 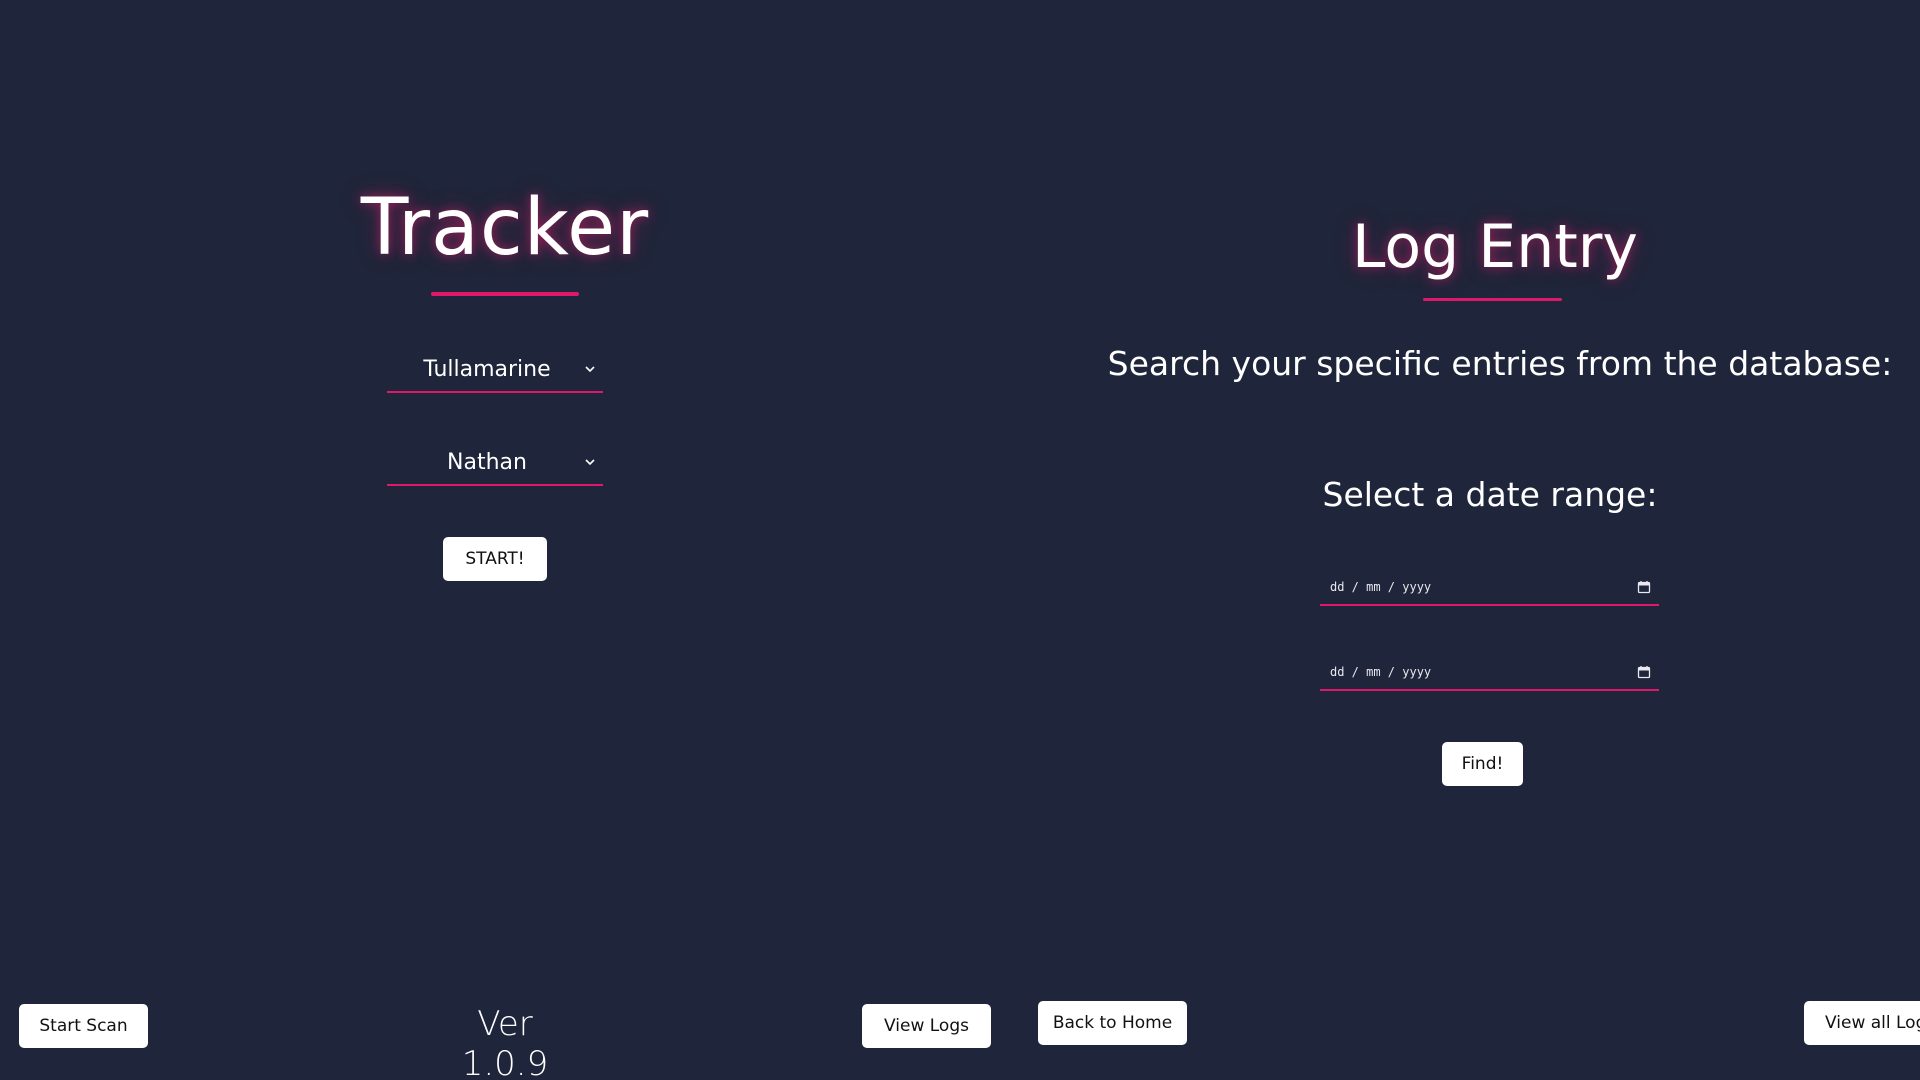 I want to click on start-date-placeholder: dd / mm / yyyy, so click(x=1381, y=587).